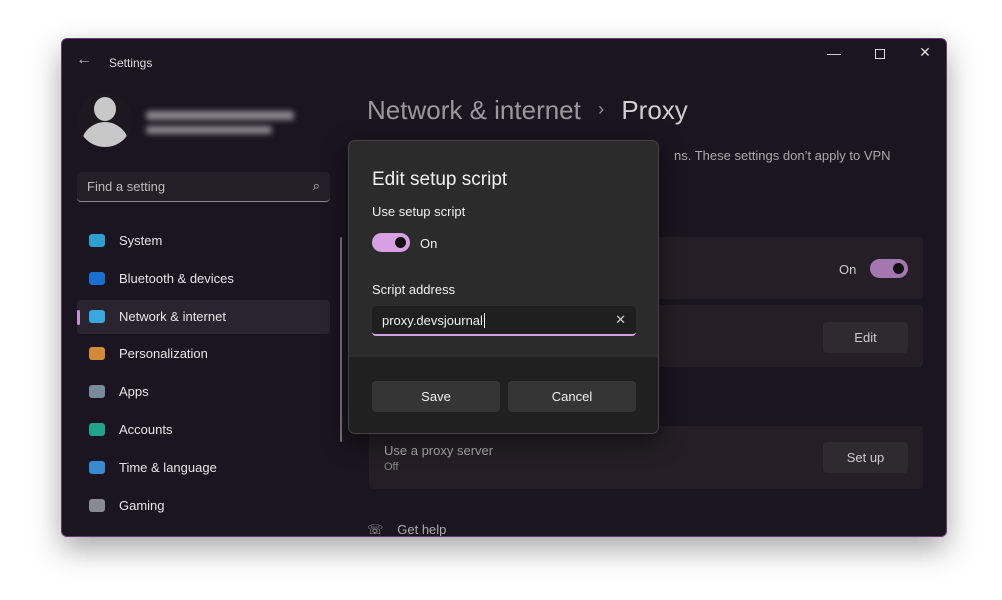 Image resolution: width=1002 pixels, height=600 pixels. I want to click on use-setup-script-toggle, so click(391, 242).